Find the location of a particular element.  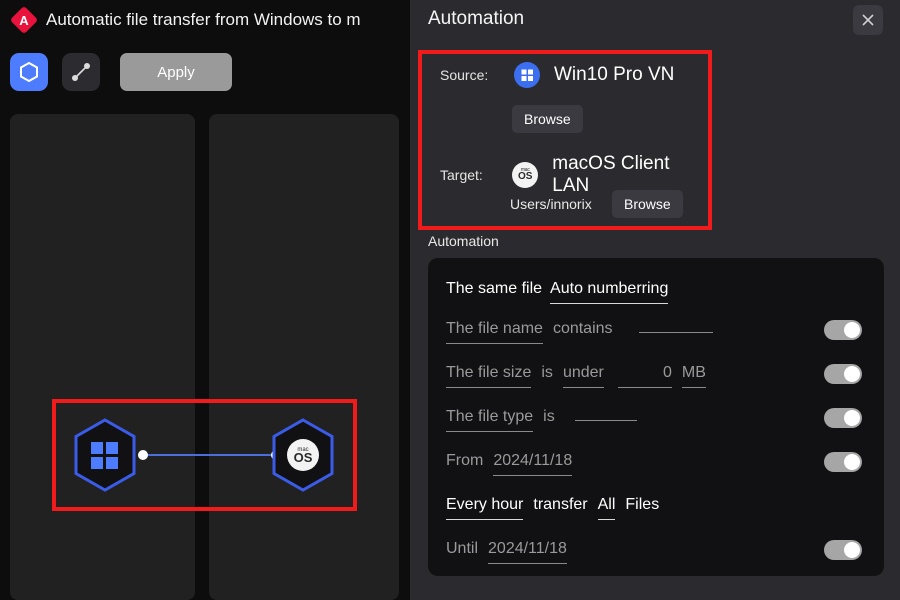

file-name-value is located at coordinates (675, 330).